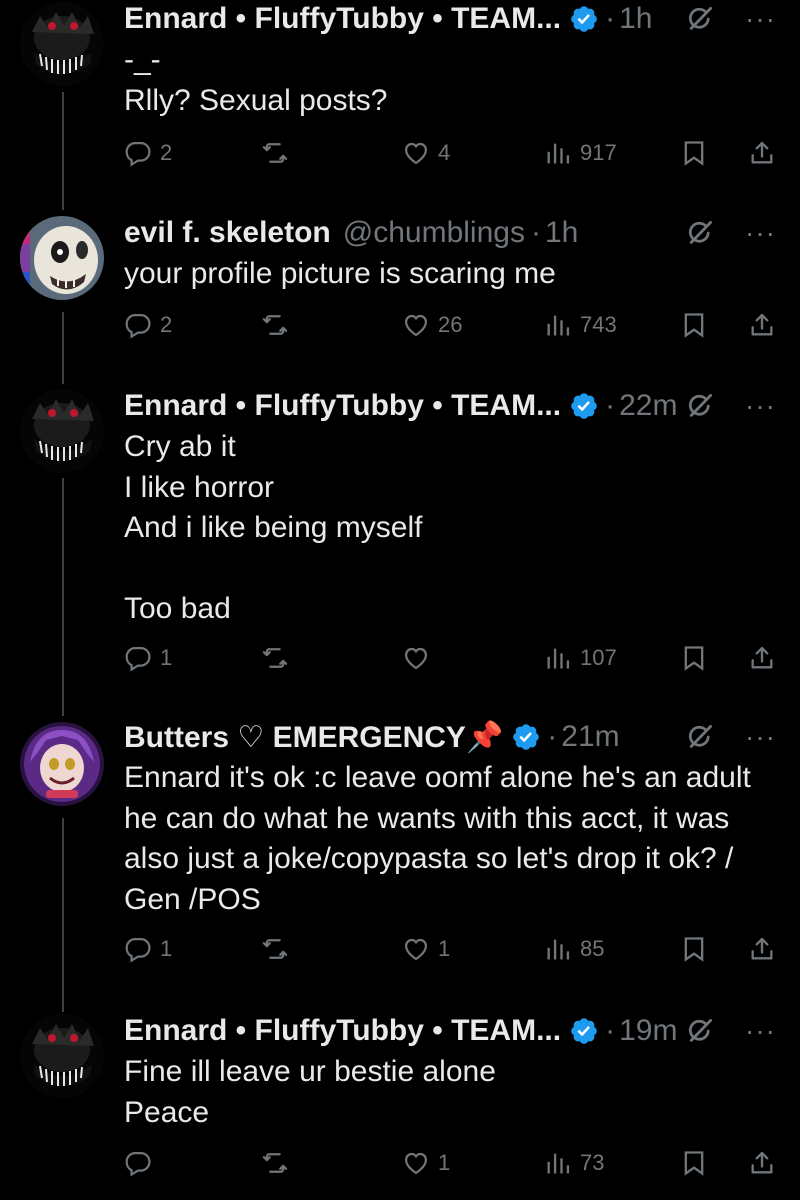 The width and height of the screenshot is (800, 1200). What do you see at coordinates (426, 153) in the screenshot?
I see `like-button: 4` at bounding box center [426, 153].